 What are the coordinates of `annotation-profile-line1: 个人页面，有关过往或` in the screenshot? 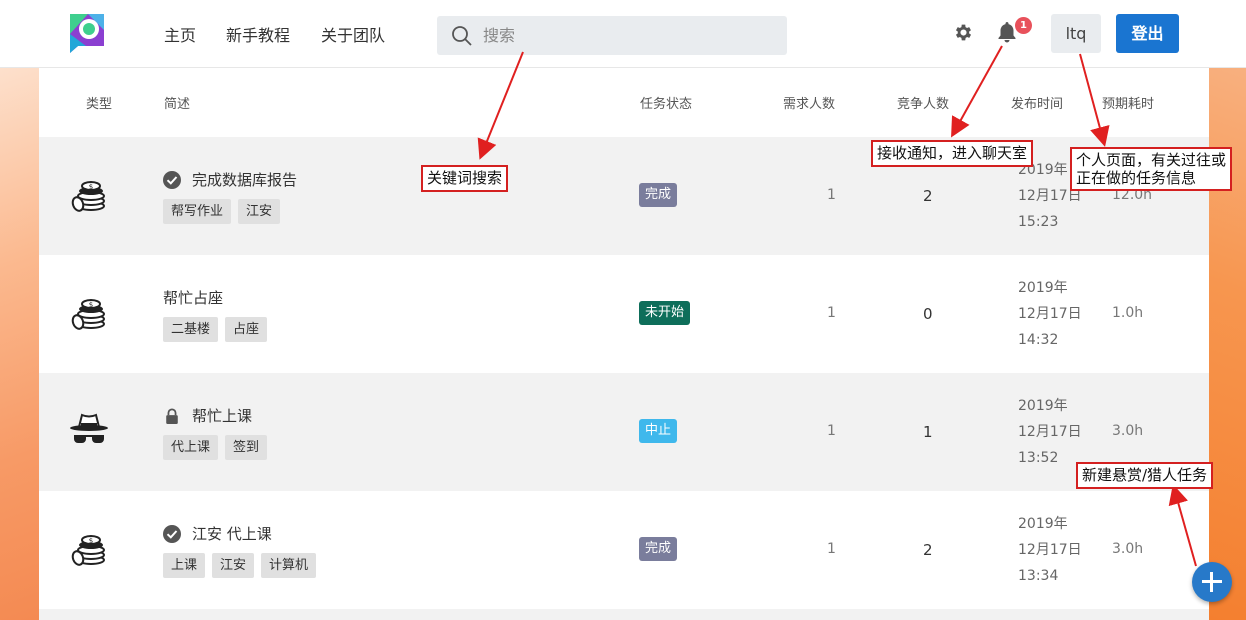 It's located at (1151, 160).